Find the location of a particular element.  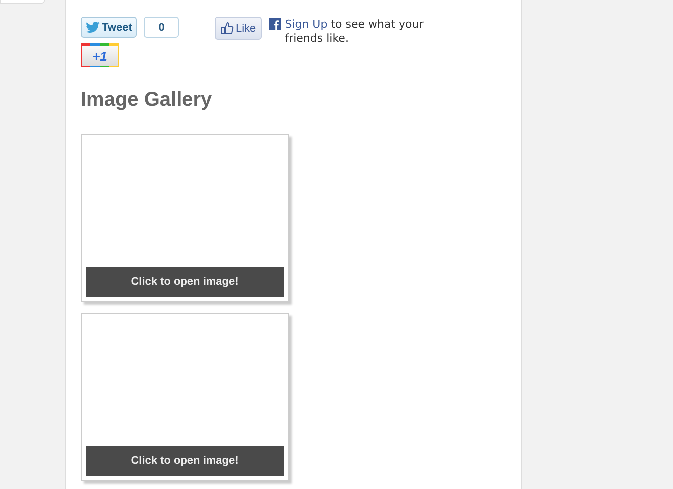

facebook-icon is located at coordinates (275, 24).